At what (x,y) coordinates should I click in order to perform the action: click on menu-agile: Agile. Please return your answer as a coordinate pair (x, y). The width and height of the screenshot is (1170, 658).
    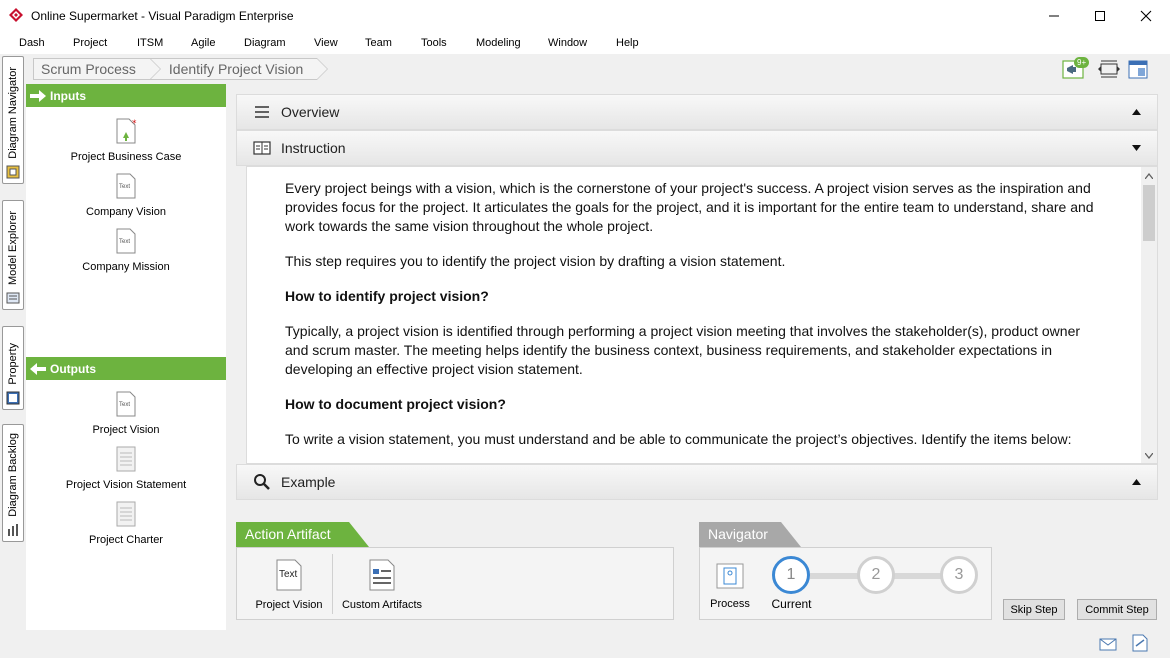
    Looking at the image, I should click on (203, 43).